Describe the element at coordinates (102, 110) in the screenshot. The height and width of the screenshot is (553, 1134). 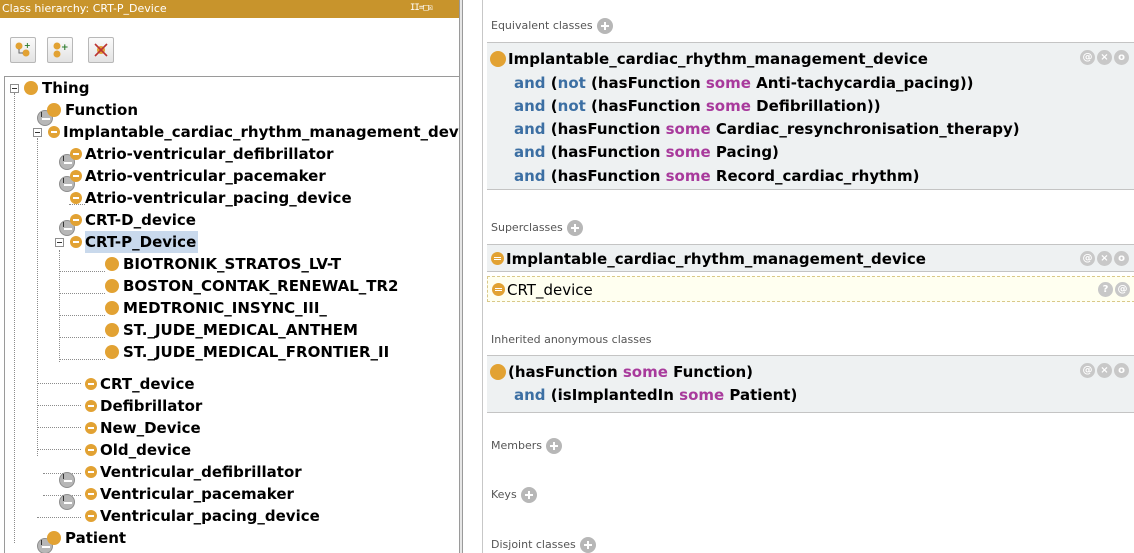
I see `tree-node-label: Function` at that location.